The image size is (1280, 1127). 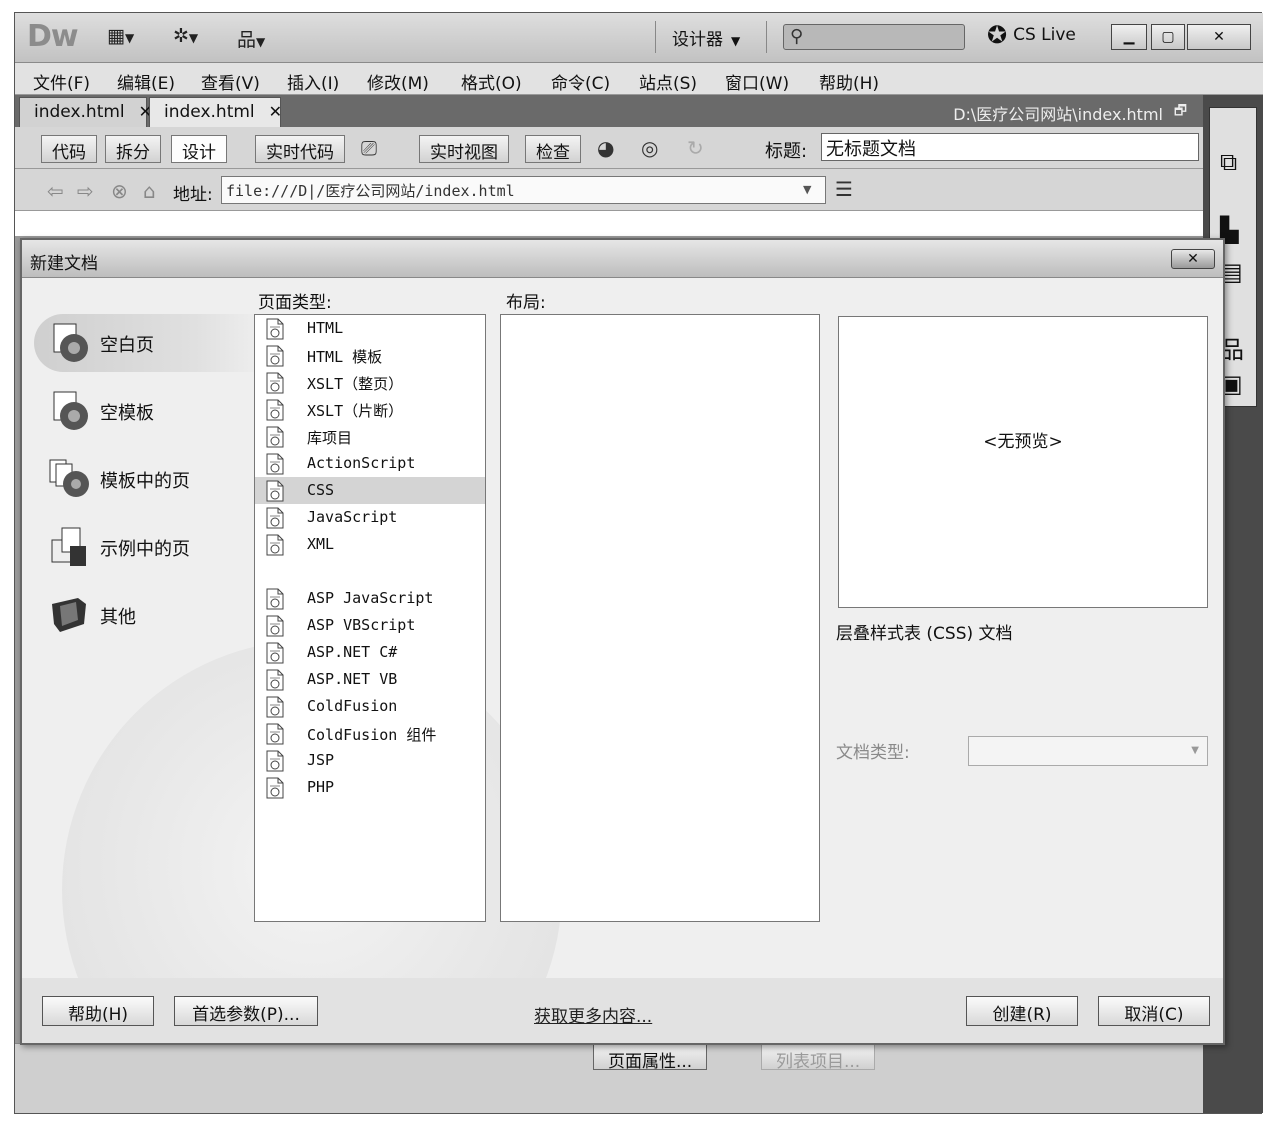 What do you see at coordinates (85, 191) in the screenshot?
I see `forward-icon: ⇨` at bounding box center [85, 191].